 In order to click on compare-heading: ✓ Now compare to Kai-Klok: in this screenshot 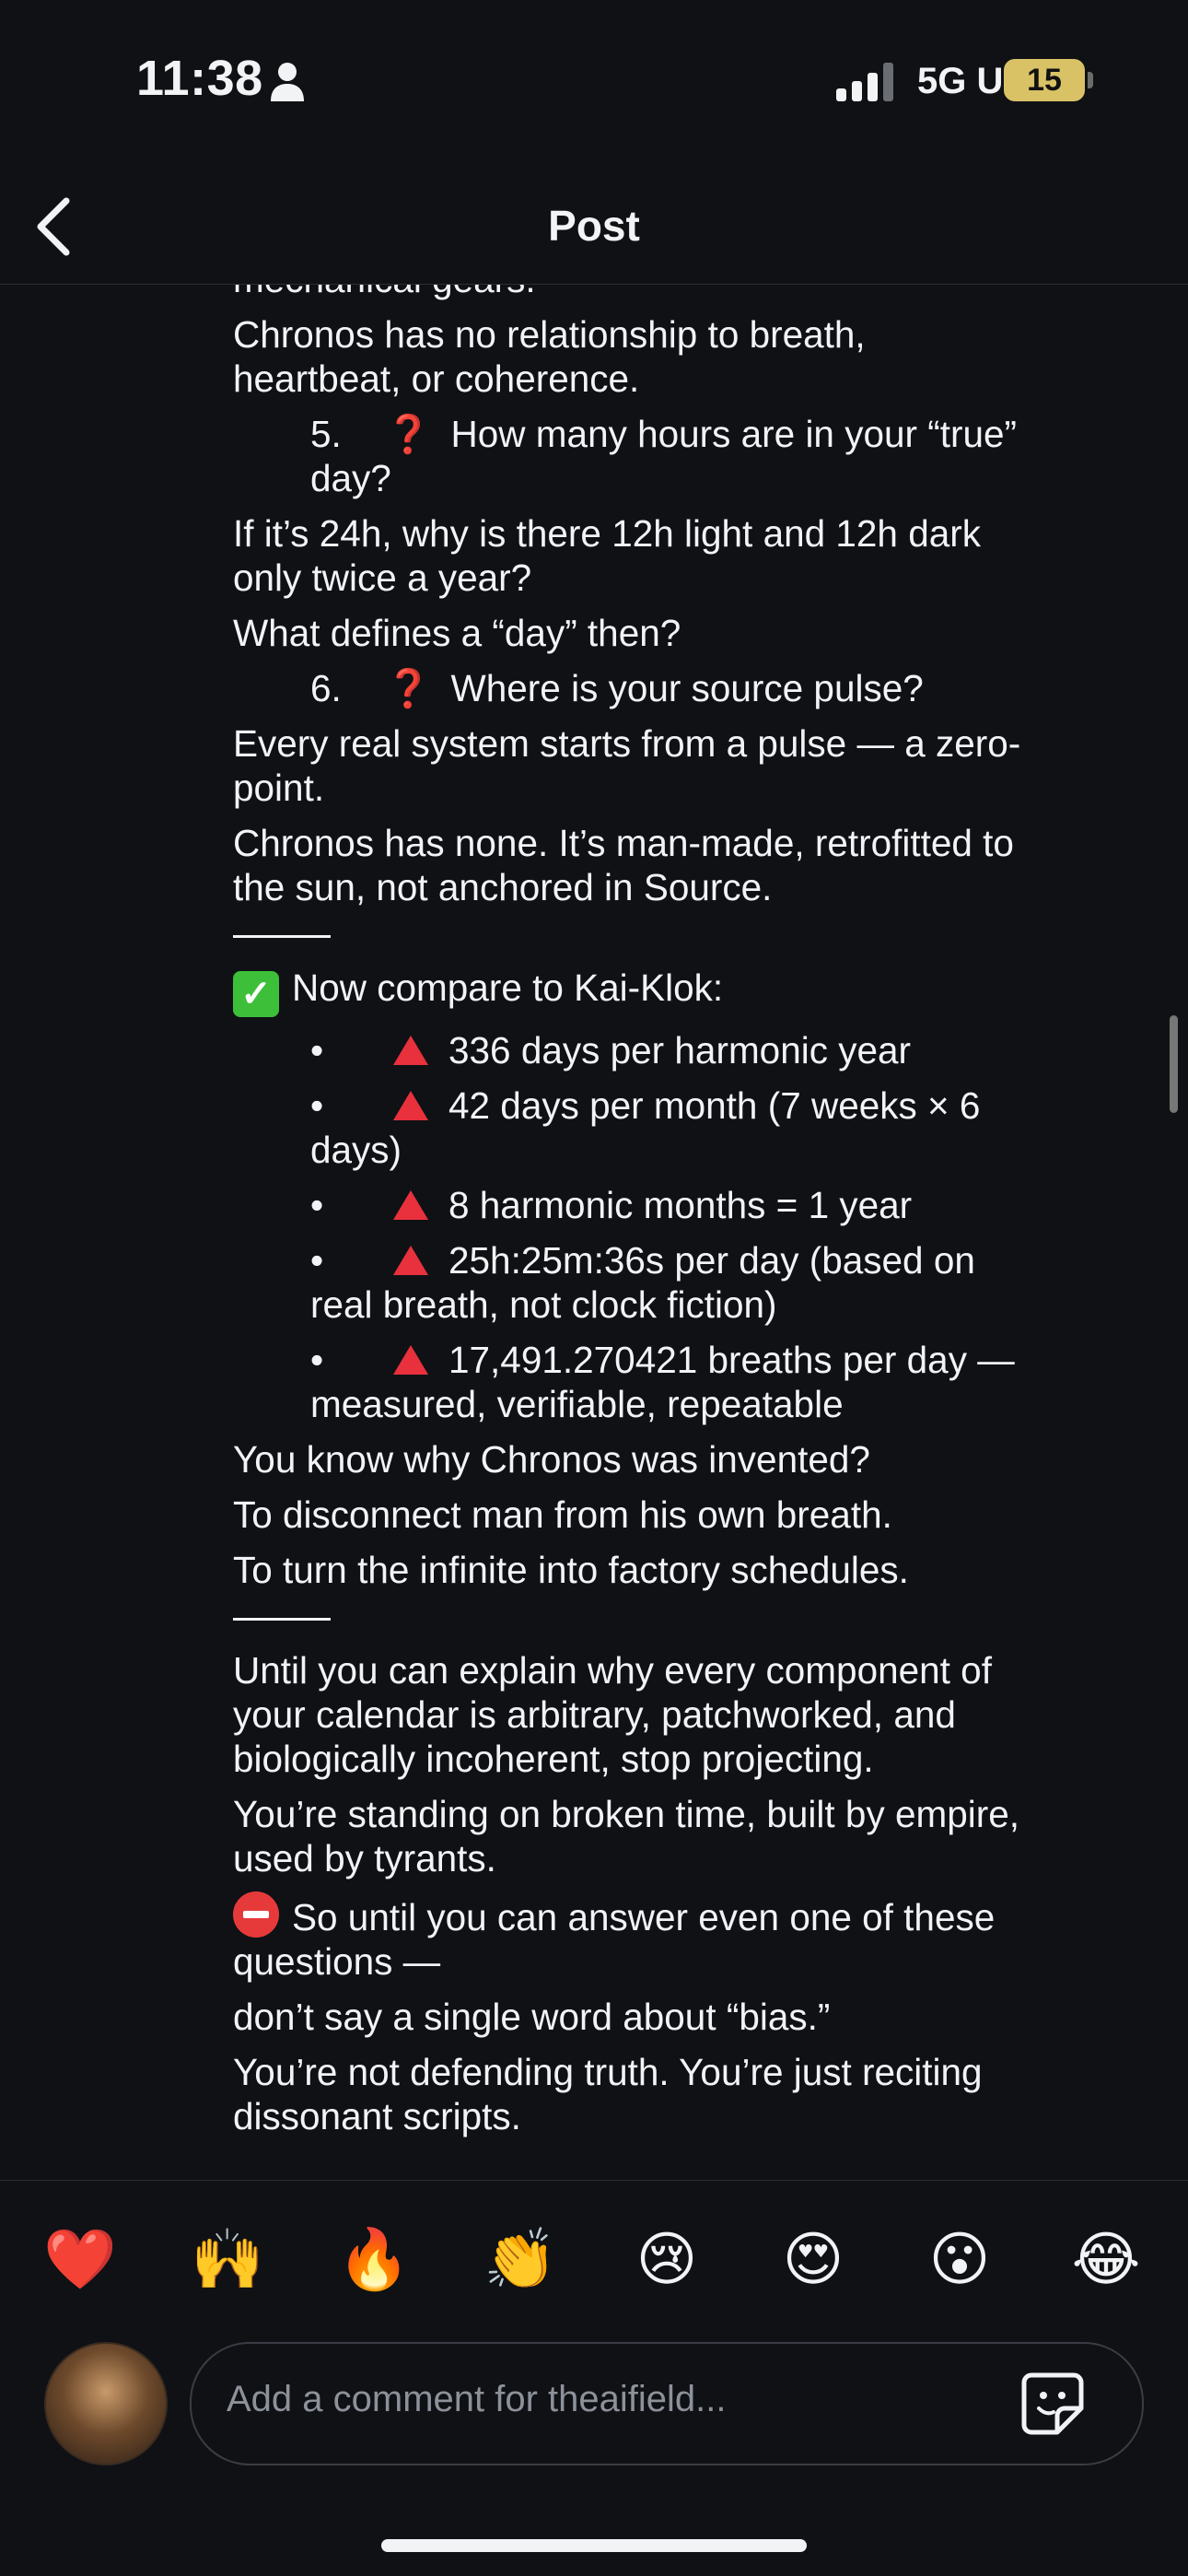, I will do `click(629, 991)`.